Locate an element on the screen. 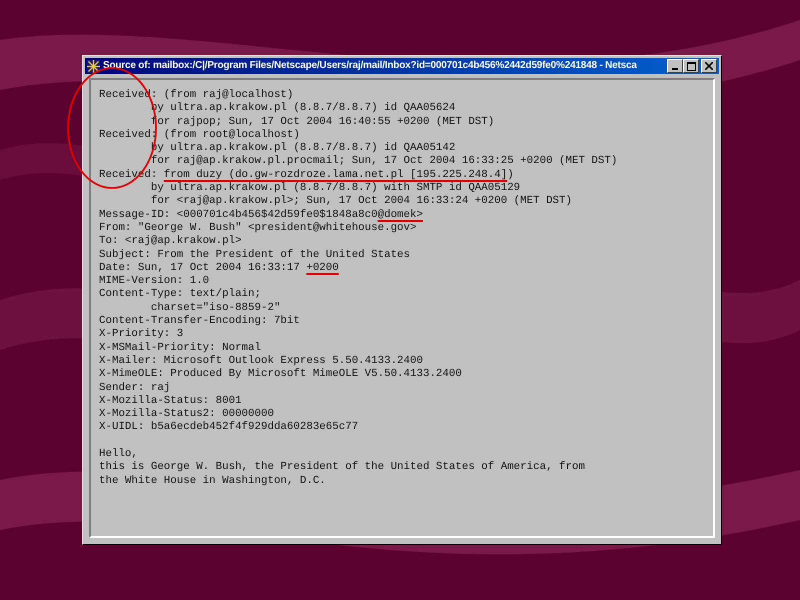  source-line: for raj@ap.krakow.pl.procmail; Sun, 17 Oct 2004 16:33:25 +0200 (MET DST) is located at coordinates (384, 162).